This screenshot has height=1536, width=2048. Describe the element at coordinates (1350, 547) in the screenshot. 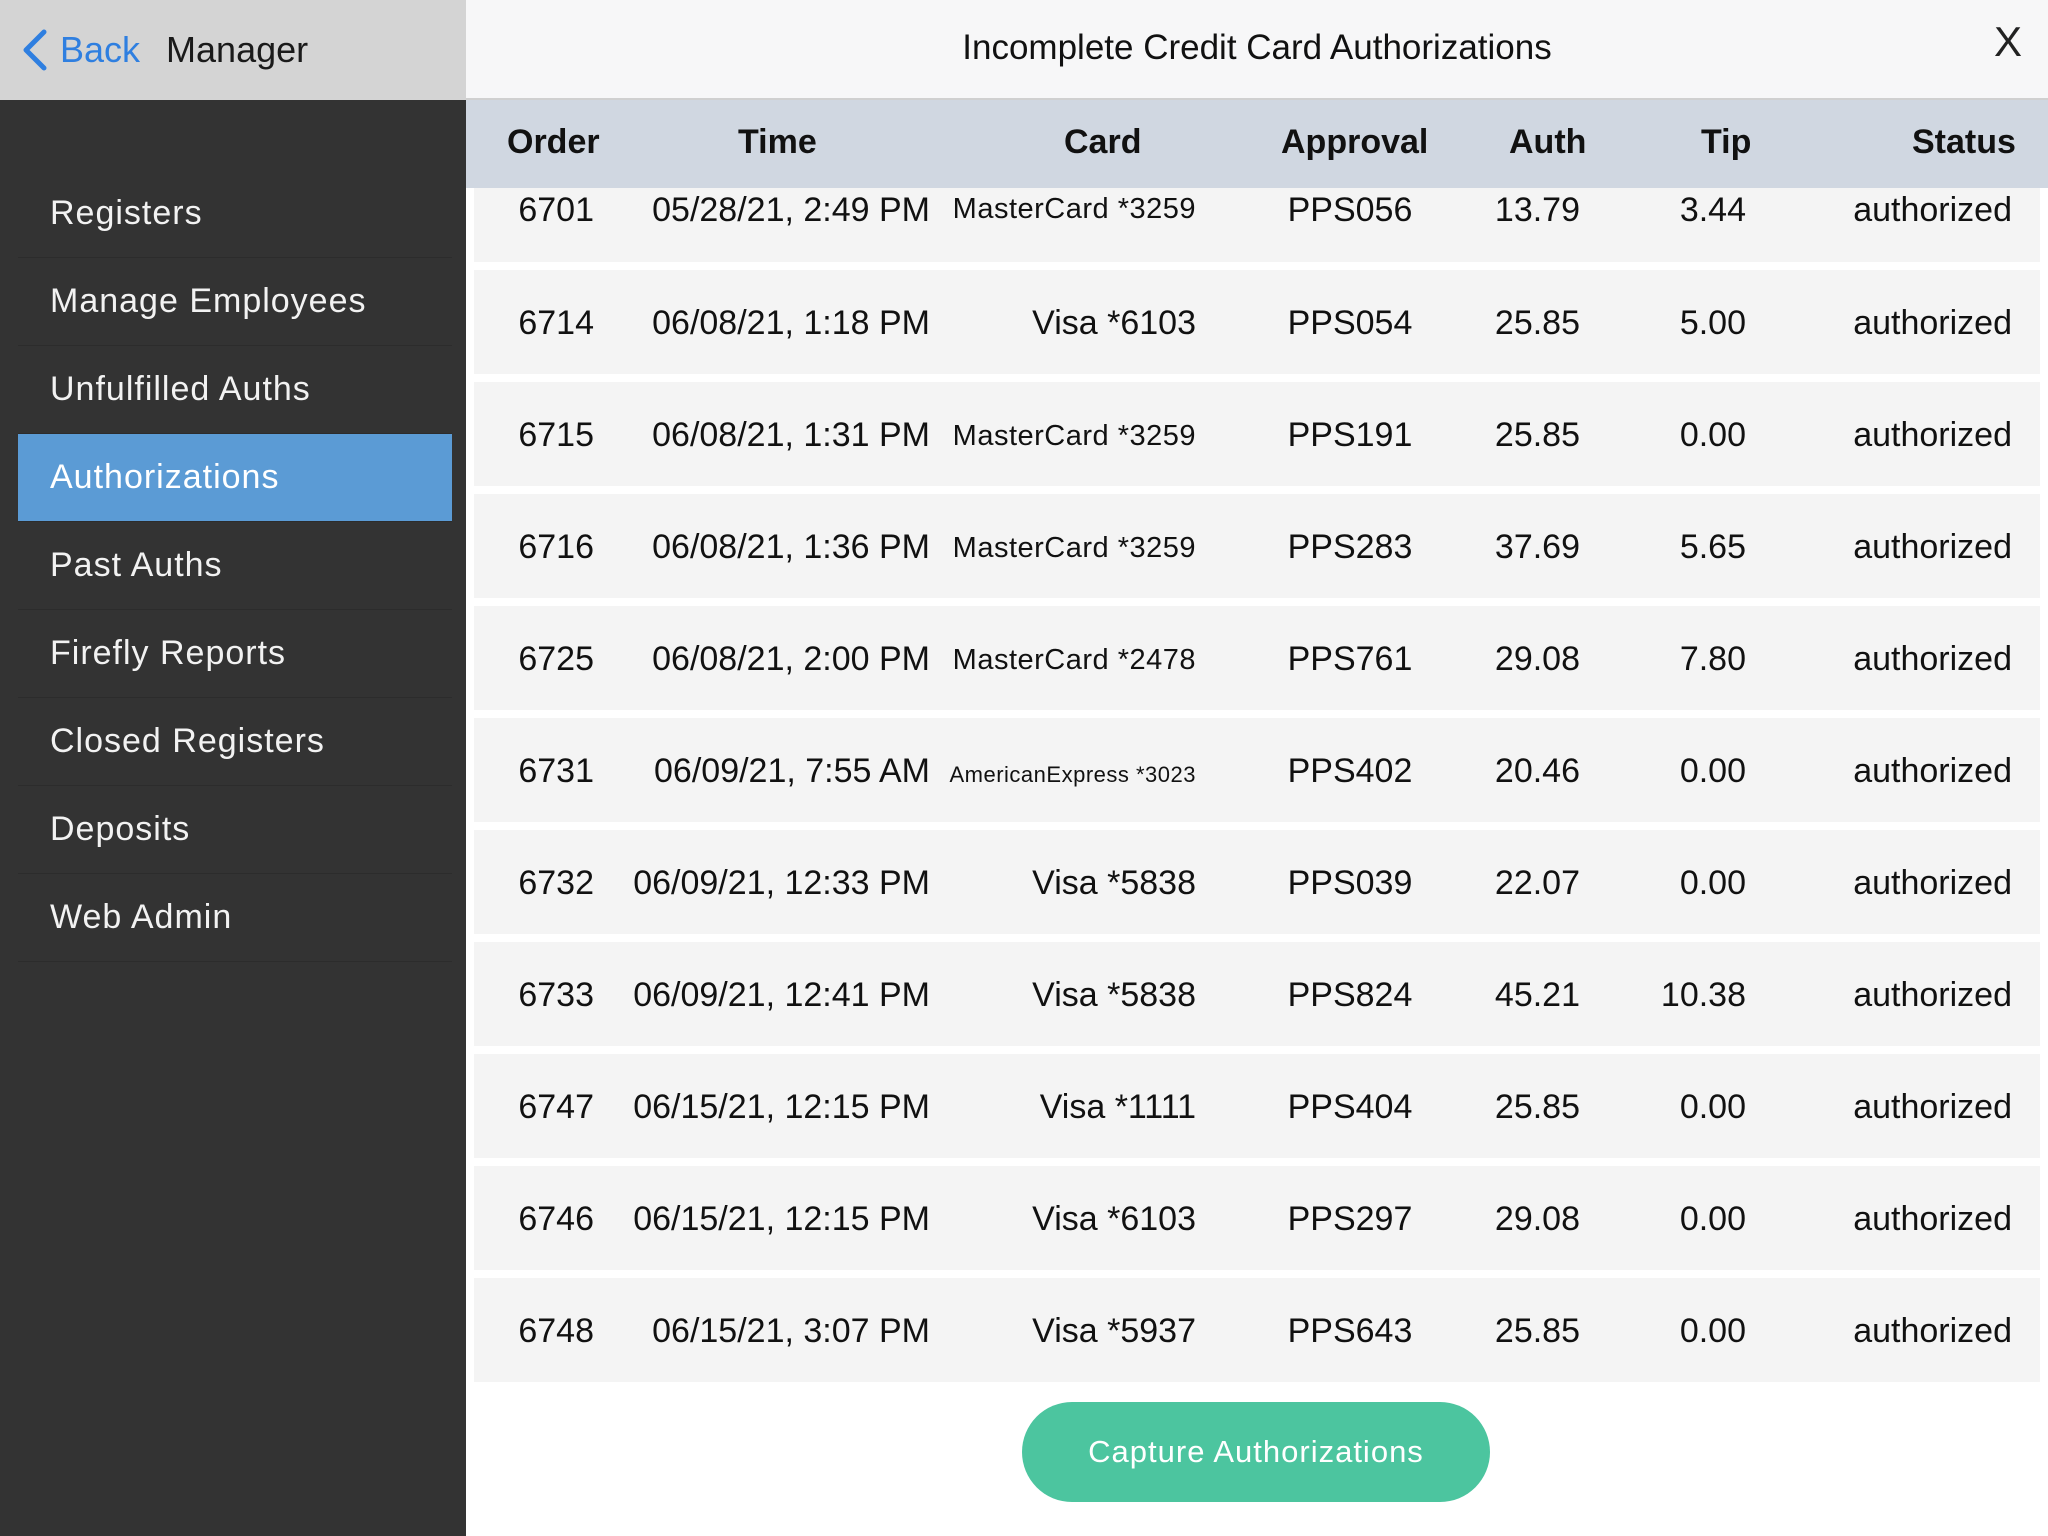

I see `approval-cell: PPS283` at that location.